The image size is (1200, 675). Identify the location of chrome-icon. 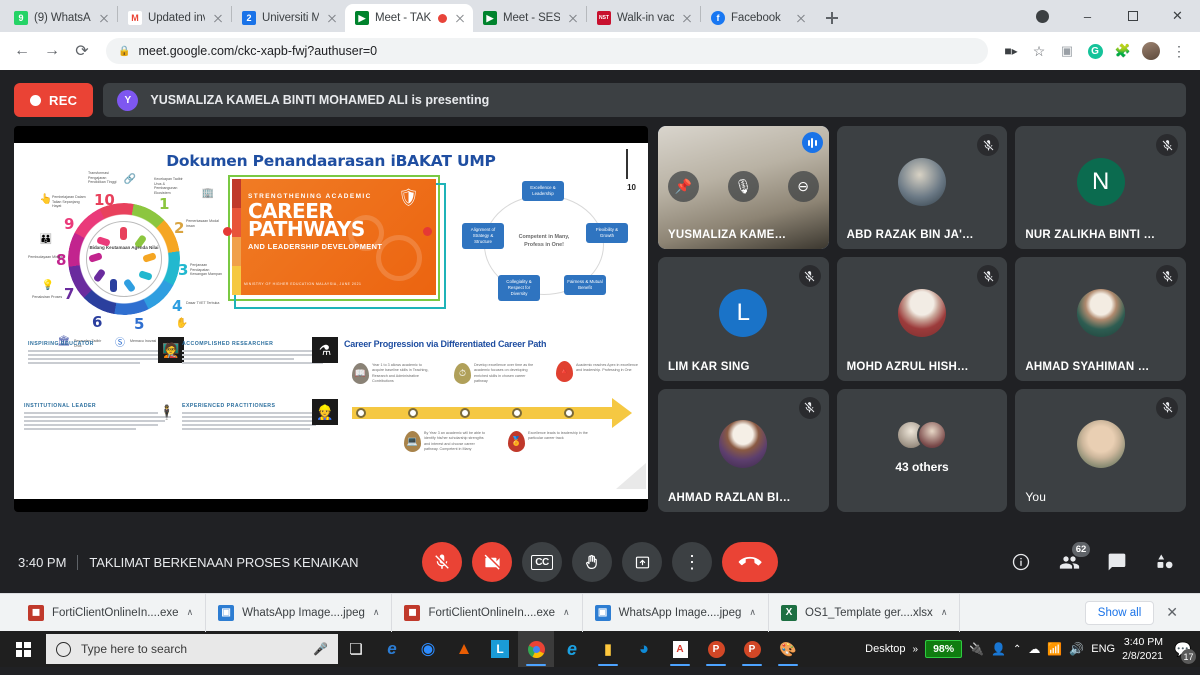
(536, 649).